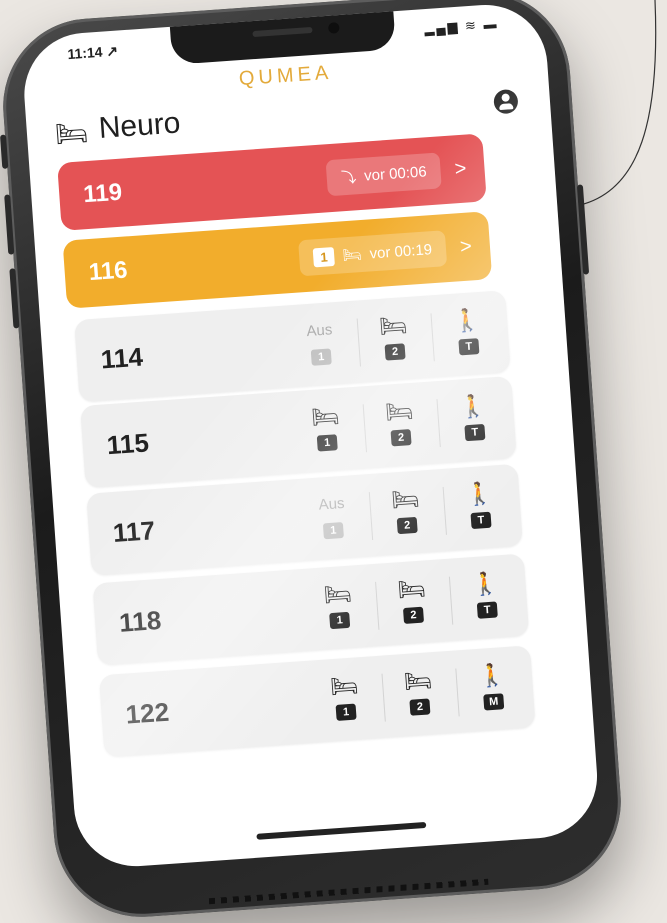 The height and width of the screenshot is (923, 667). I want to click on bed-exit-icon: 🛏, so click(344, 686).